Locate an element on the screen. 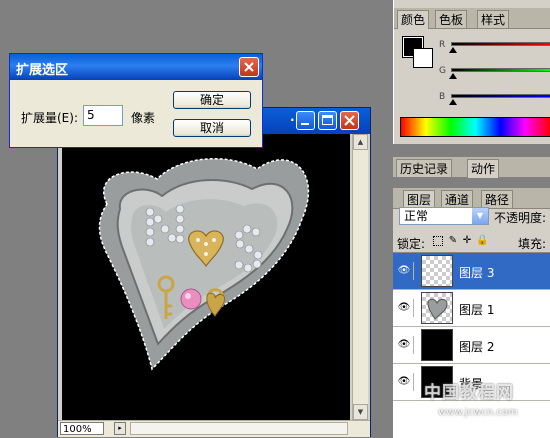 This screenshot has width=550, height=438. dialog-titlebar: 扩展选区 is located at coordinates (136, 67).